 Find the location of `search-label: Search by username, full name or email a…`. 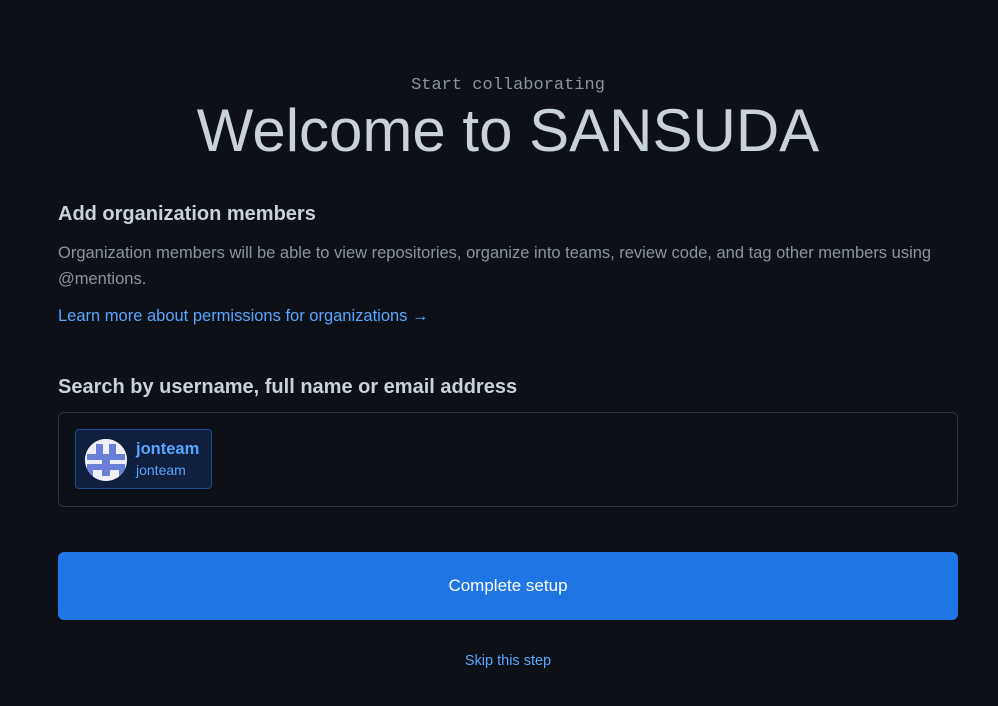

search-label: Search by username, full name or email a… is located at coordinates (288, 387).